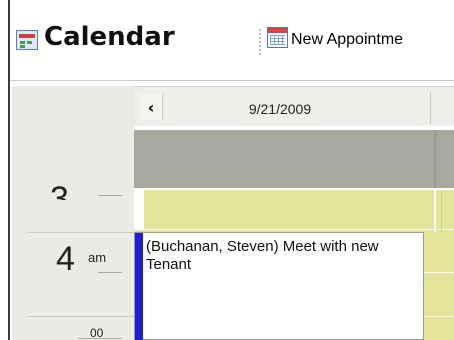 The width and height of the screenshot is (454, 340). I want to click on hour-label: 3, so click(59, 191).